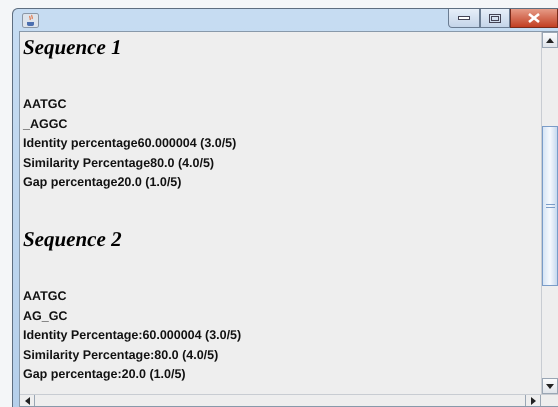 The image size is (558, 407). I want to click on scrollbar-thumb, so click(550, 206).